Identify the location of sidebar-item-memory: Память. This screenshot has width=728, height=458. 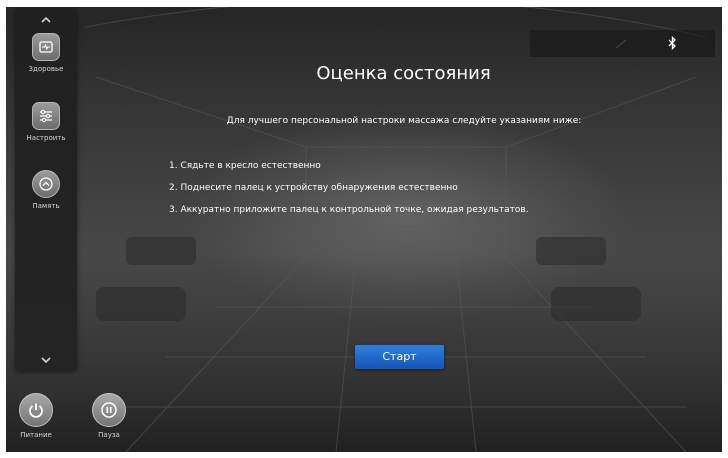
(46, 190).